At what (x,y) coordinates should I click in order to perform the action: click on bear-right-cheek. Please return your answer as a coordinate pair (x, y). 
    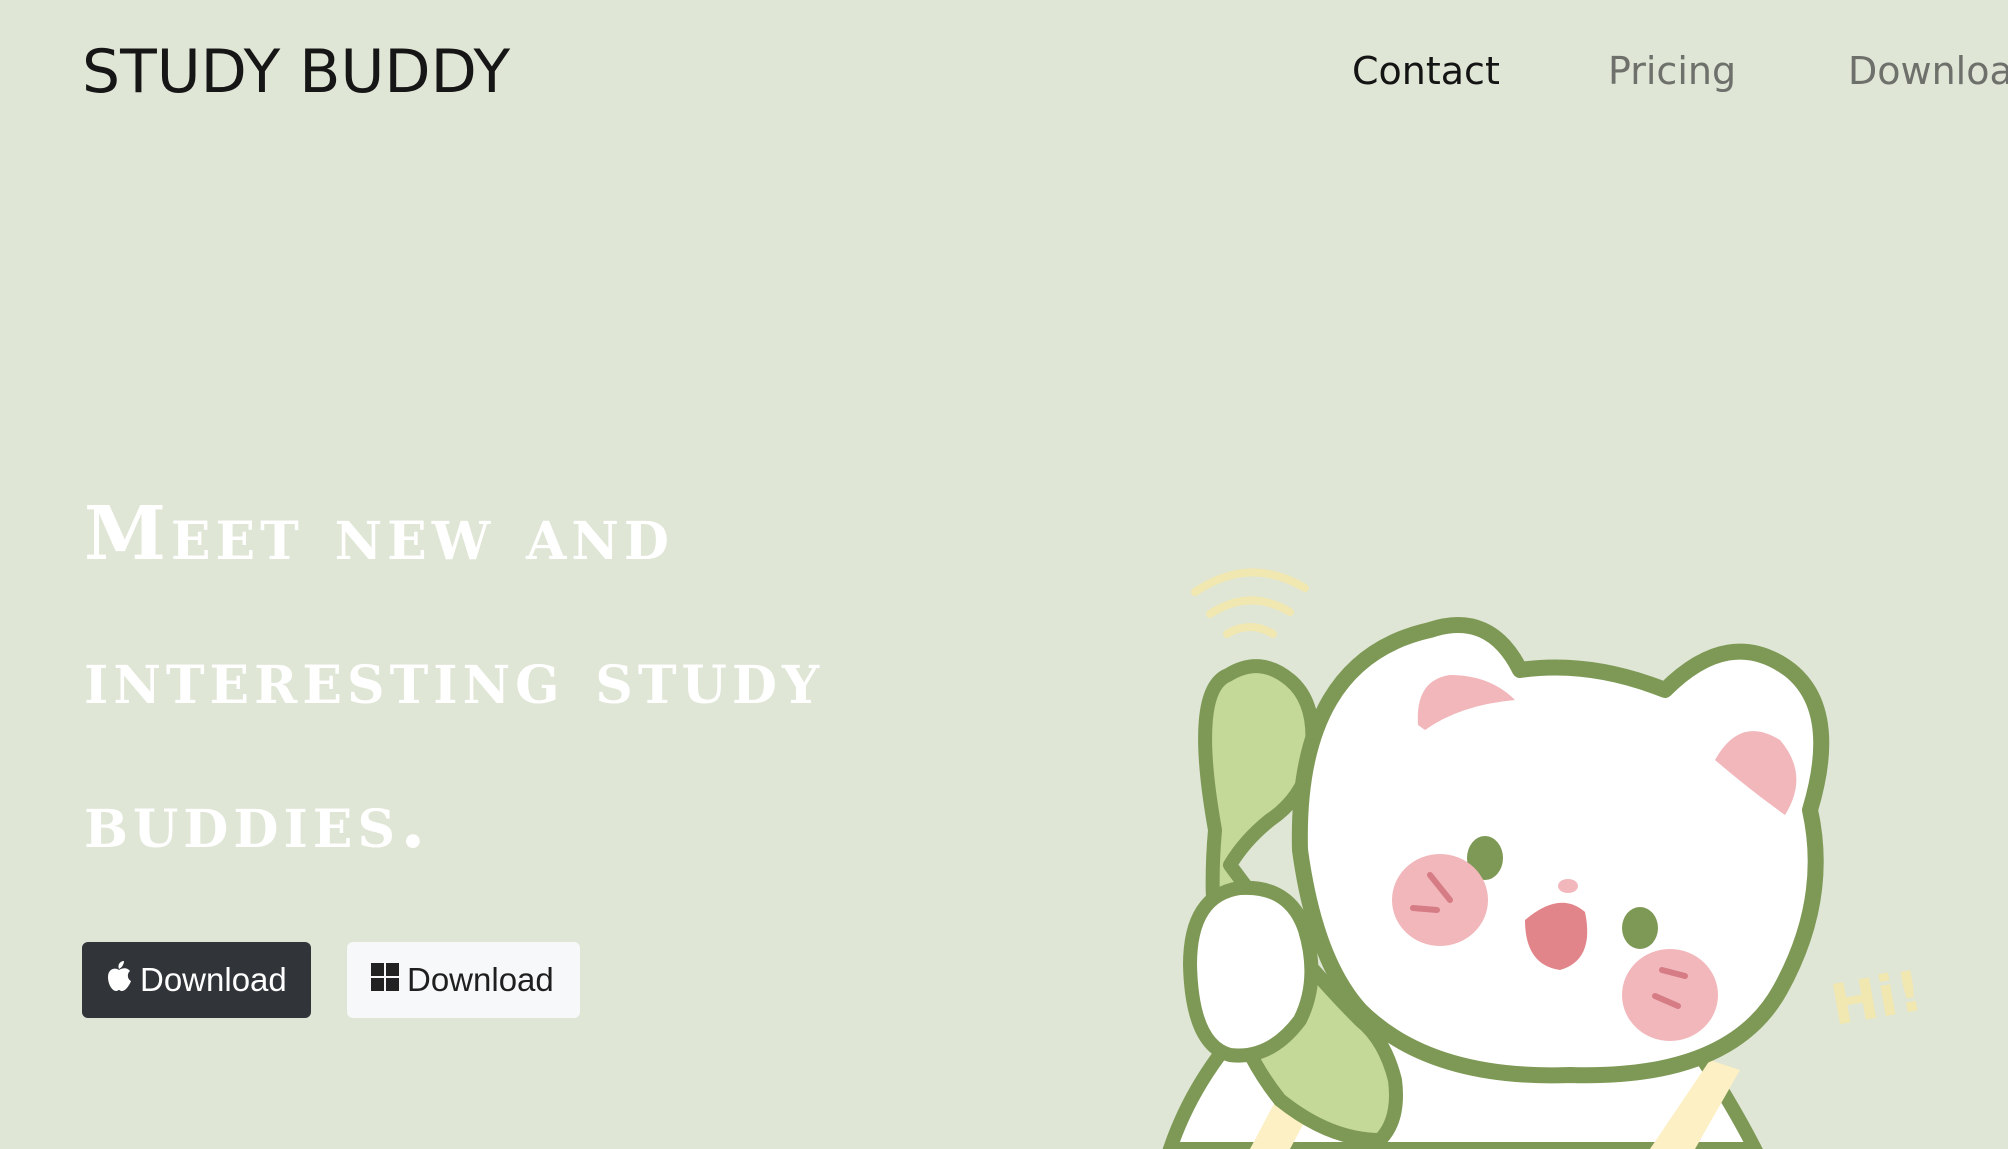
    Looking at the image, I should click on (1670, 995).